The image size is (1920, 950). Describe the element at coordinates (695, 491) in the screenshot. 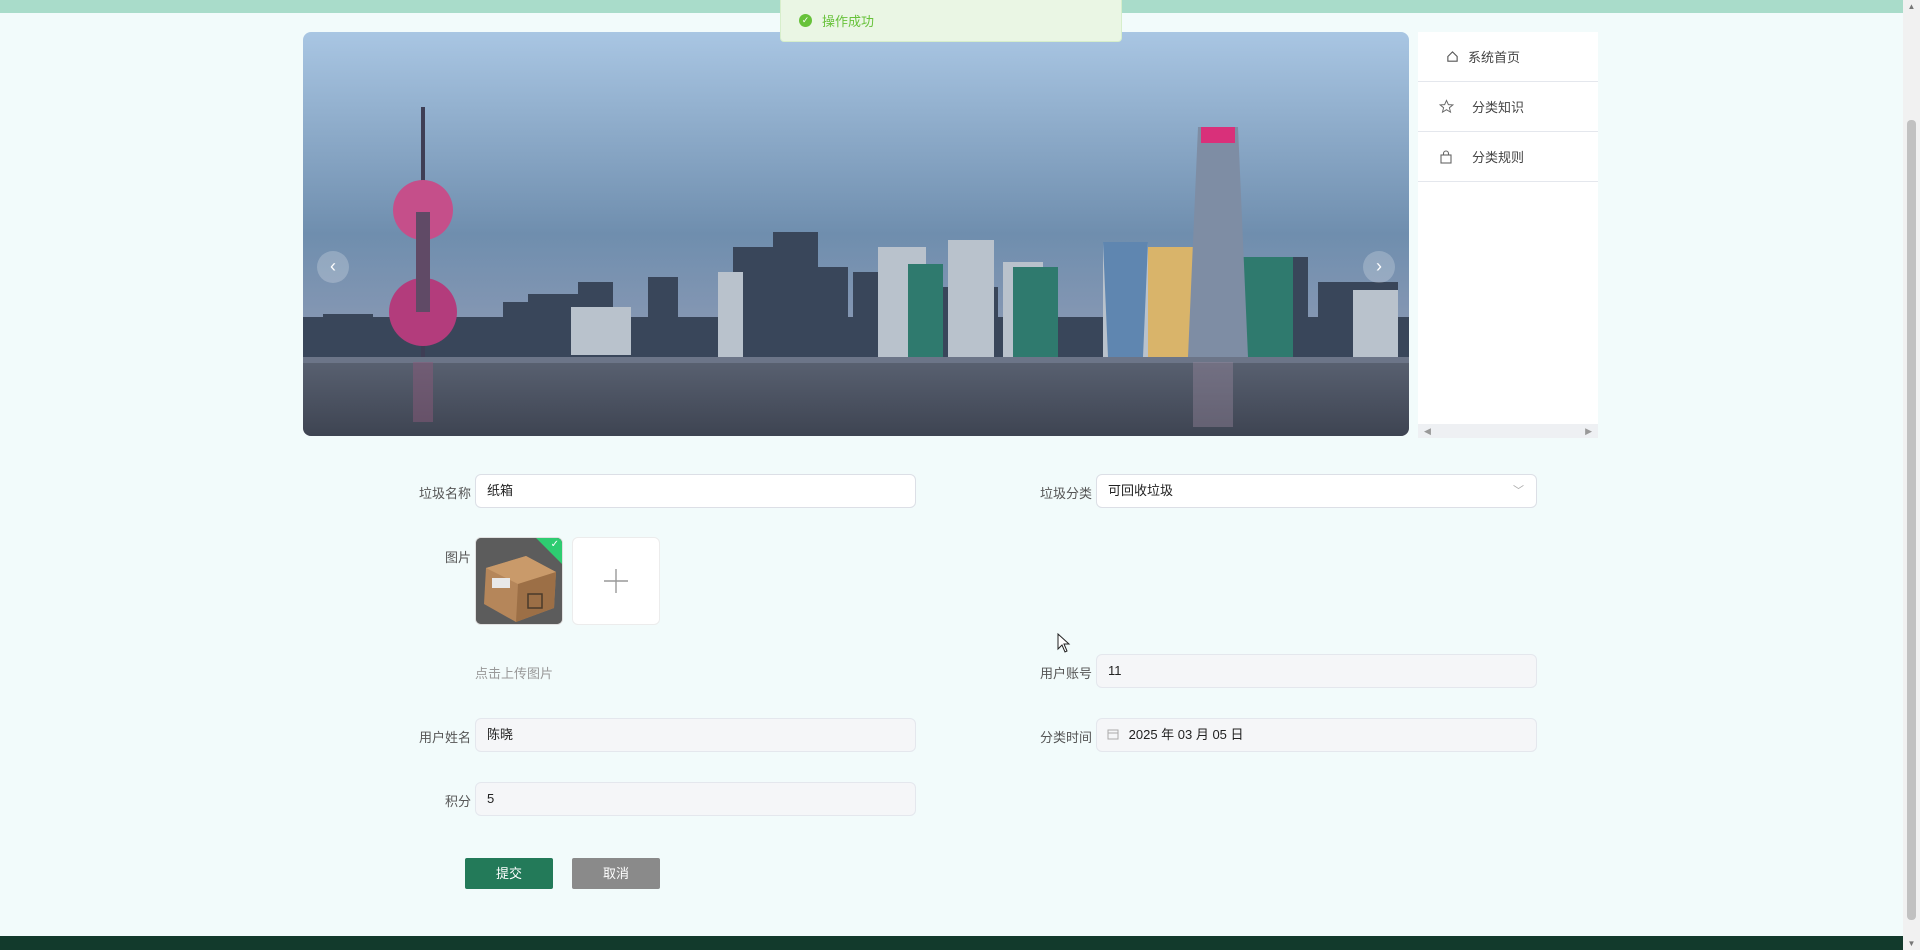

I see `garbage-name-input: 纸箱` at that location.